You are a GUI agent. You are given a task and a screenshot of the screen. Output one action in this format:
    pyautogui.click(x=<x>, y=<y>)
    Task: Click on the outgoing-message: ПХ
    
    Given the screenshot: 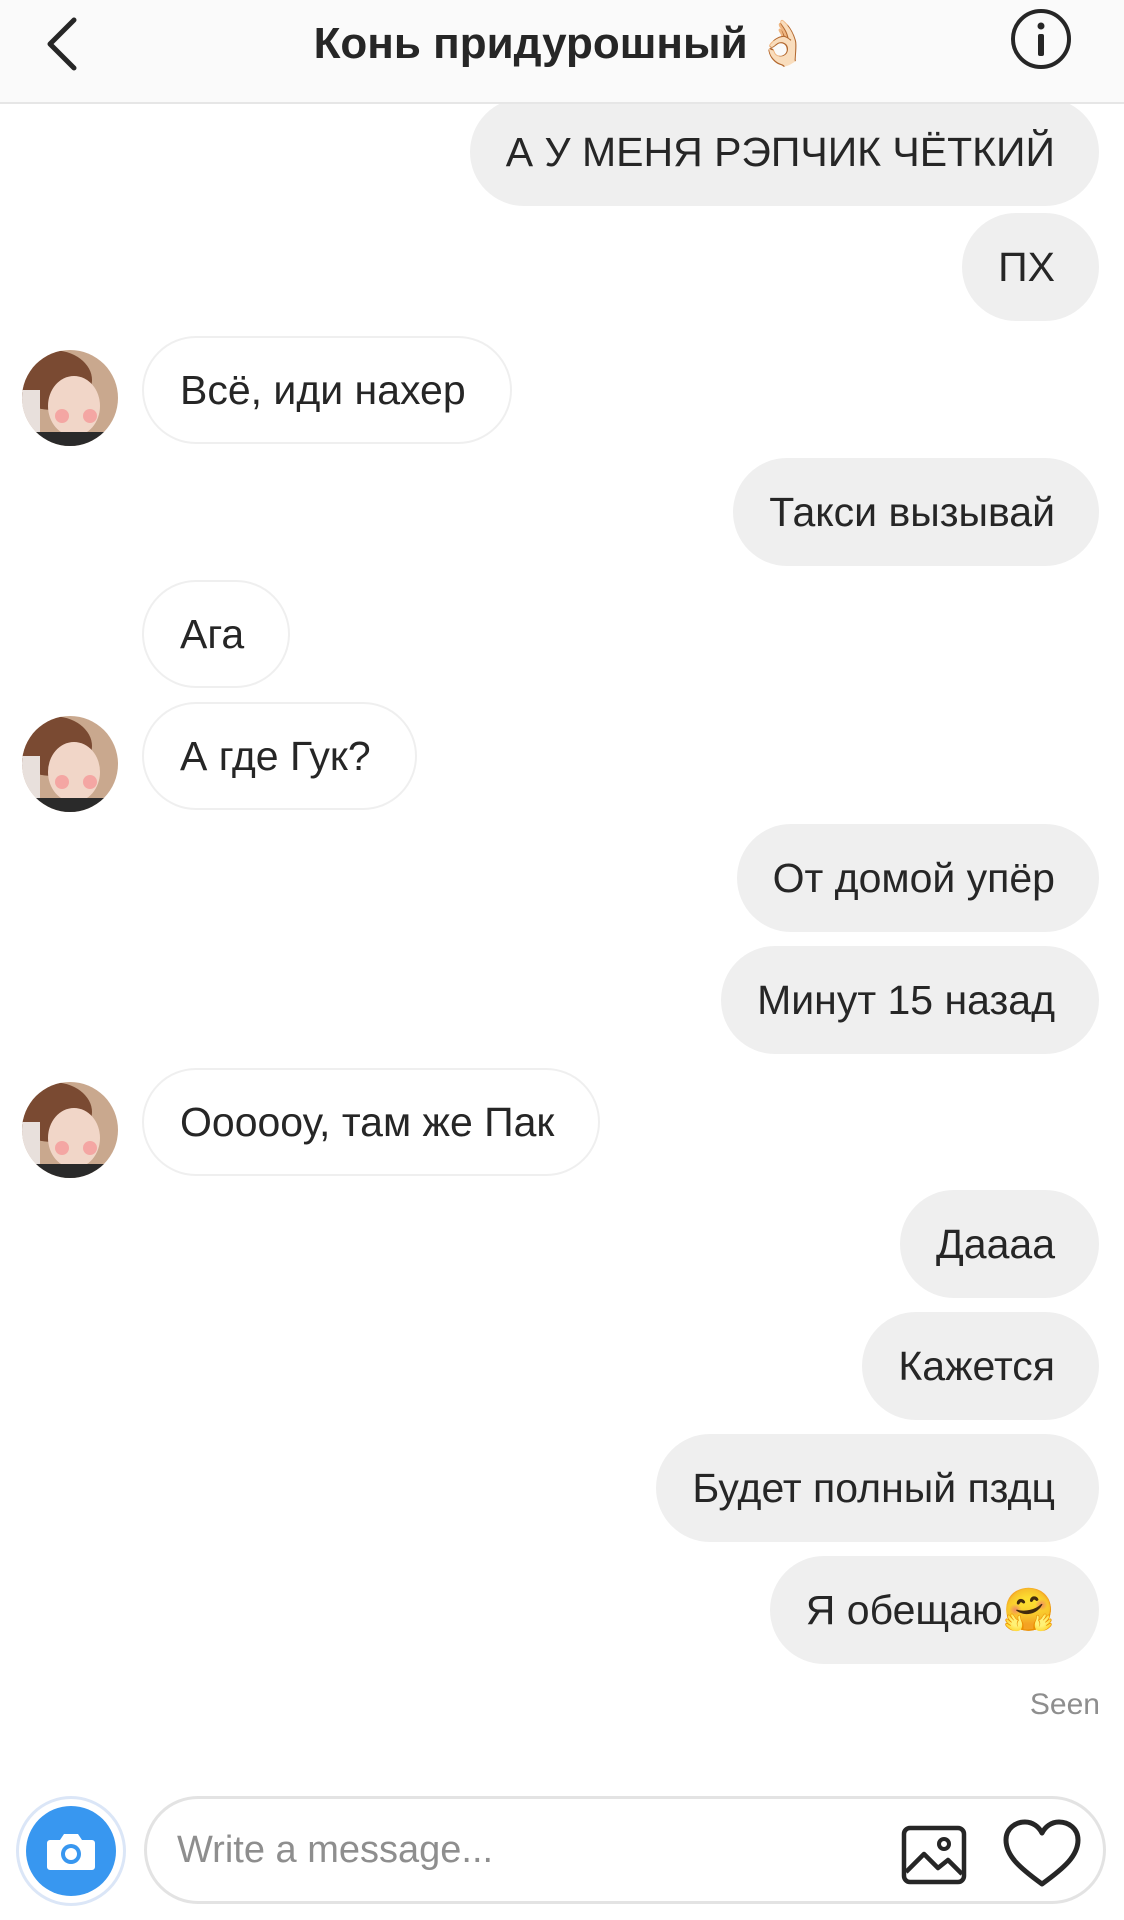 What is the action you would take?
    pyautogui.click(x=1030, y=267)
    